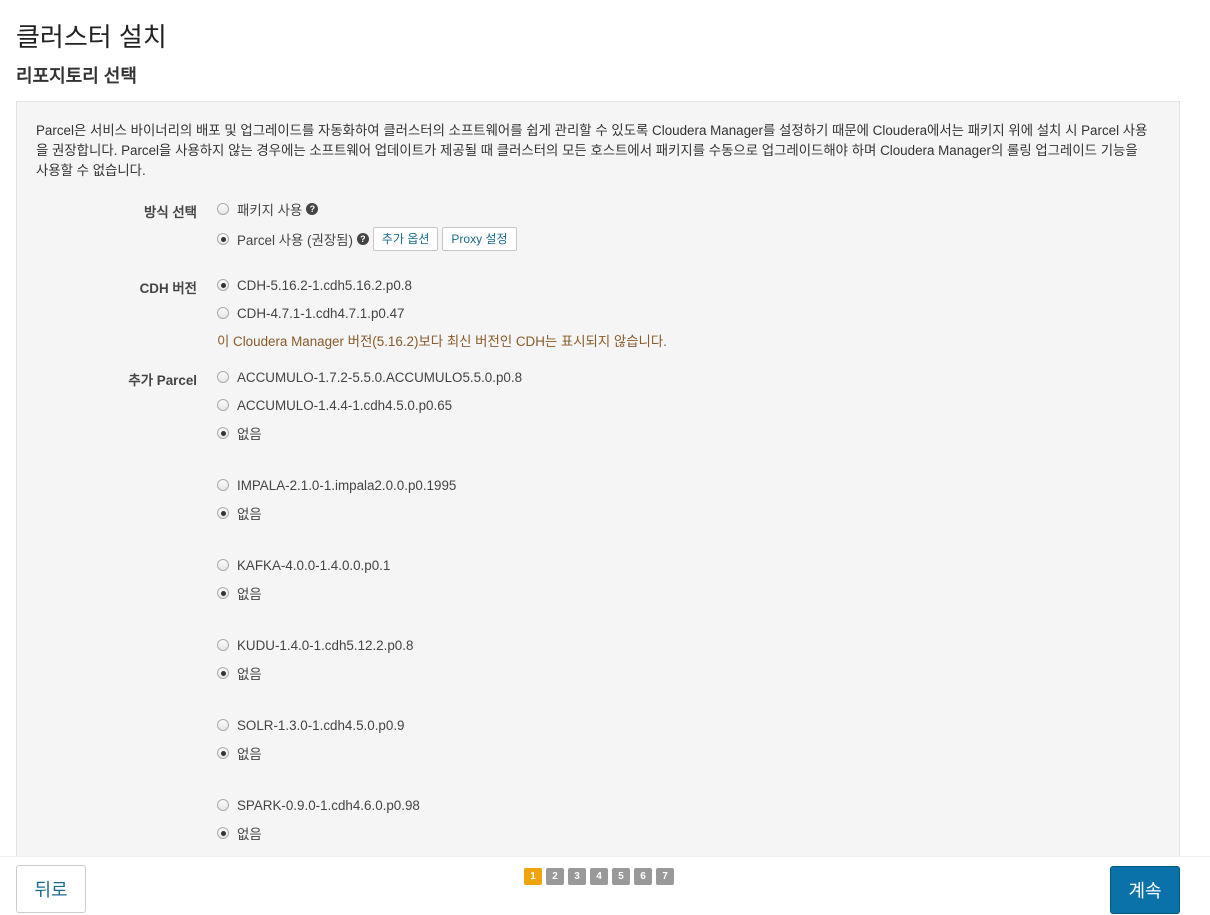  I want to click on radio-solr: SOLR-1.3.0-1.cdh4.5.0.p0.9, so click(311, 725).